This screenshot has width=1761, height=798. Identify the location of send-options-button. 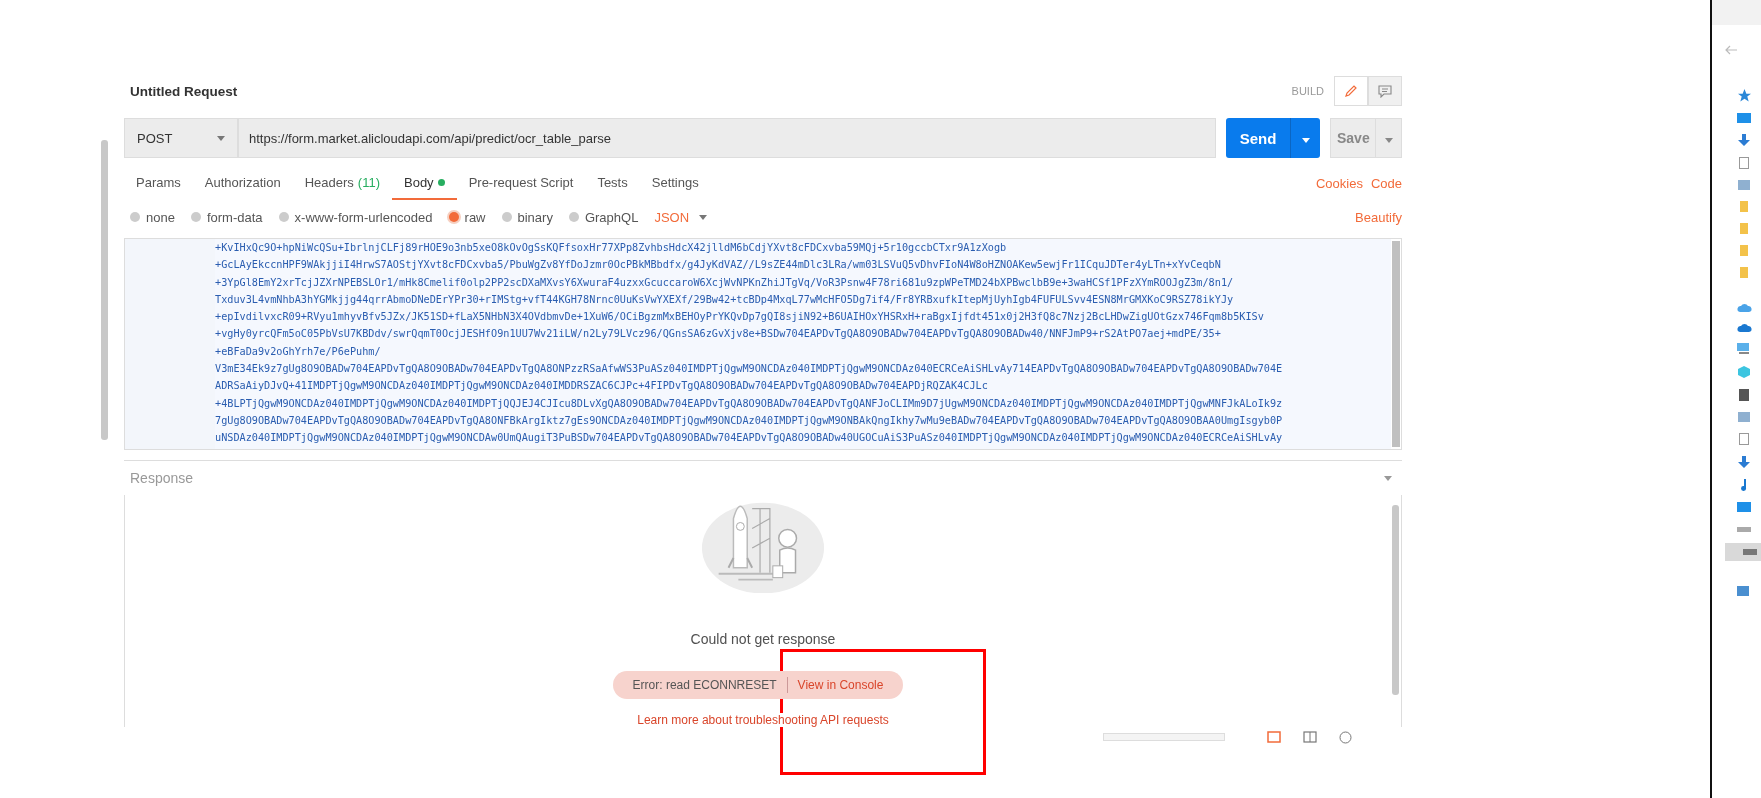
(1305, 138).